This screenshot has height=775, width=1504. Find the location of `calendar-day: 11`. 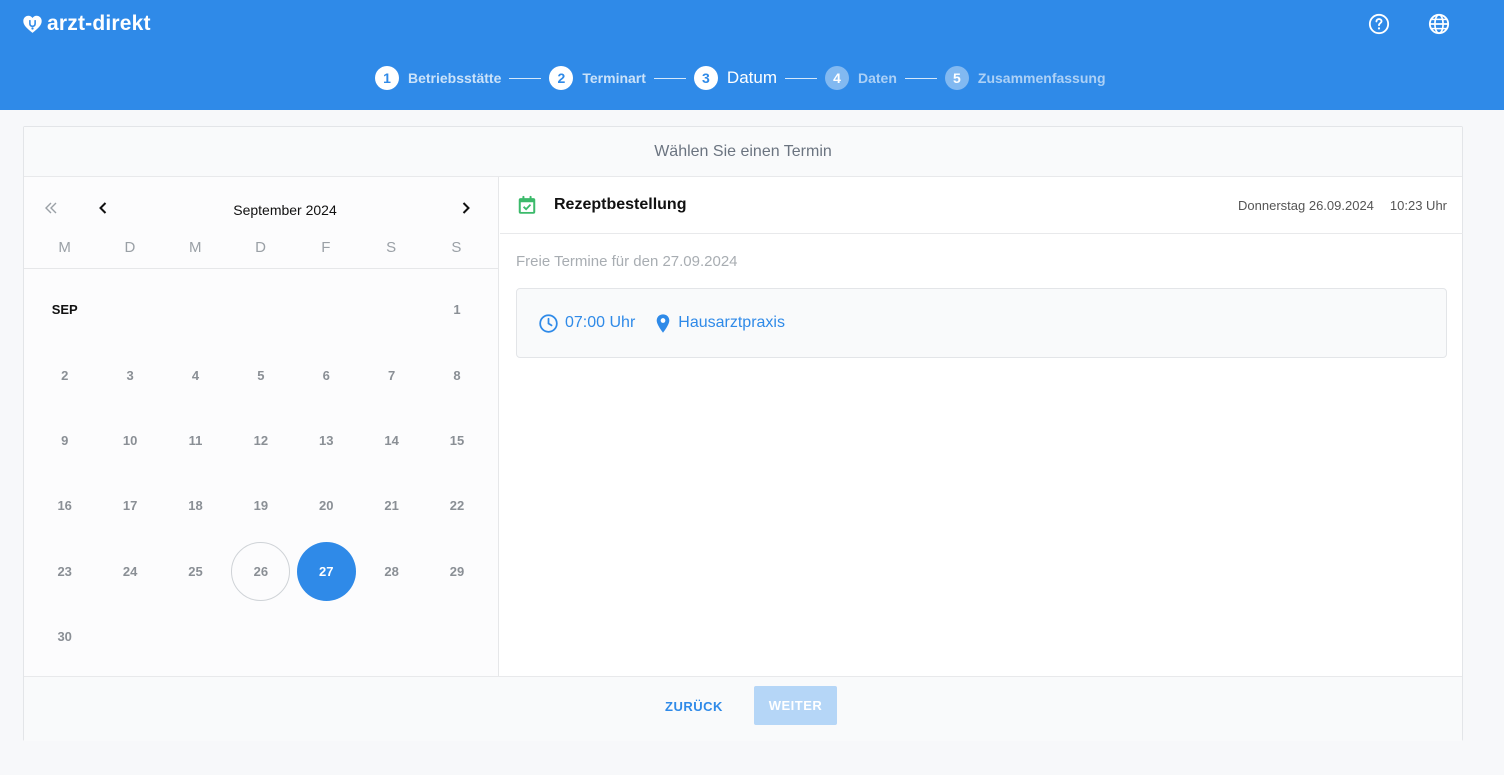

calendar-day: 11 is located at coordinates (195, 440).